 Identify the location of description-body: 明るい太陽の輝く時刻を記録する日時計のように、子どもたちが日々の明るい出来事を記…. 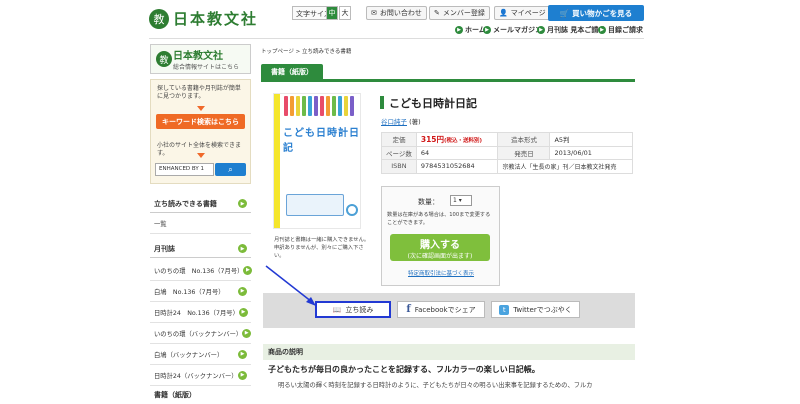
(435, 385).